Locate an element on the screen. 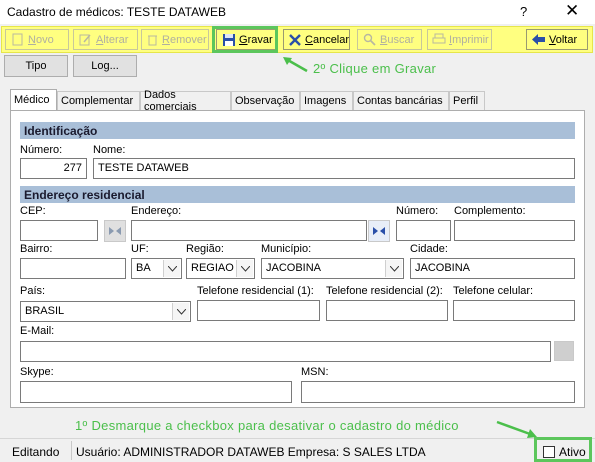 The image size is (595, 462). bairro-label: Bairro: is located at coordinates (36, 249).